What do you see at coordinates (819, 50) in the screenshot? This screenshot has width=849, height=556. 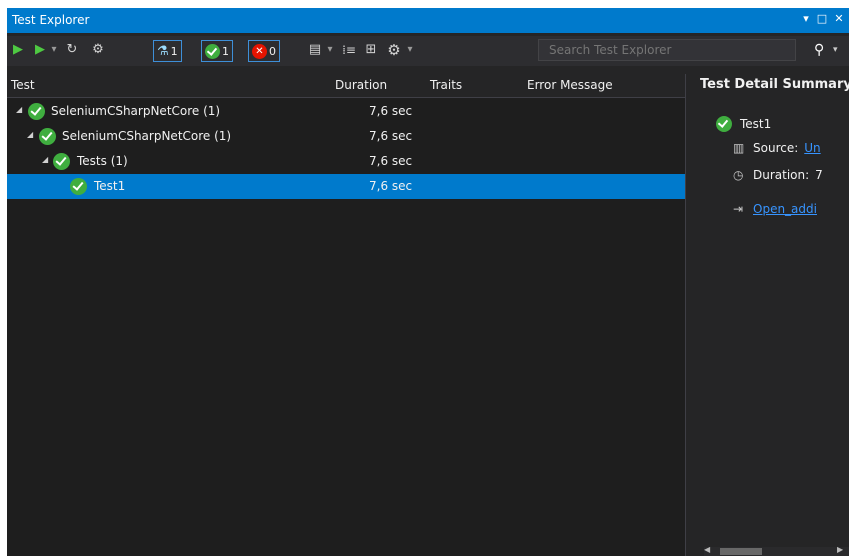 I see `search-icon: ⚲` at bounding box center [819, 50].